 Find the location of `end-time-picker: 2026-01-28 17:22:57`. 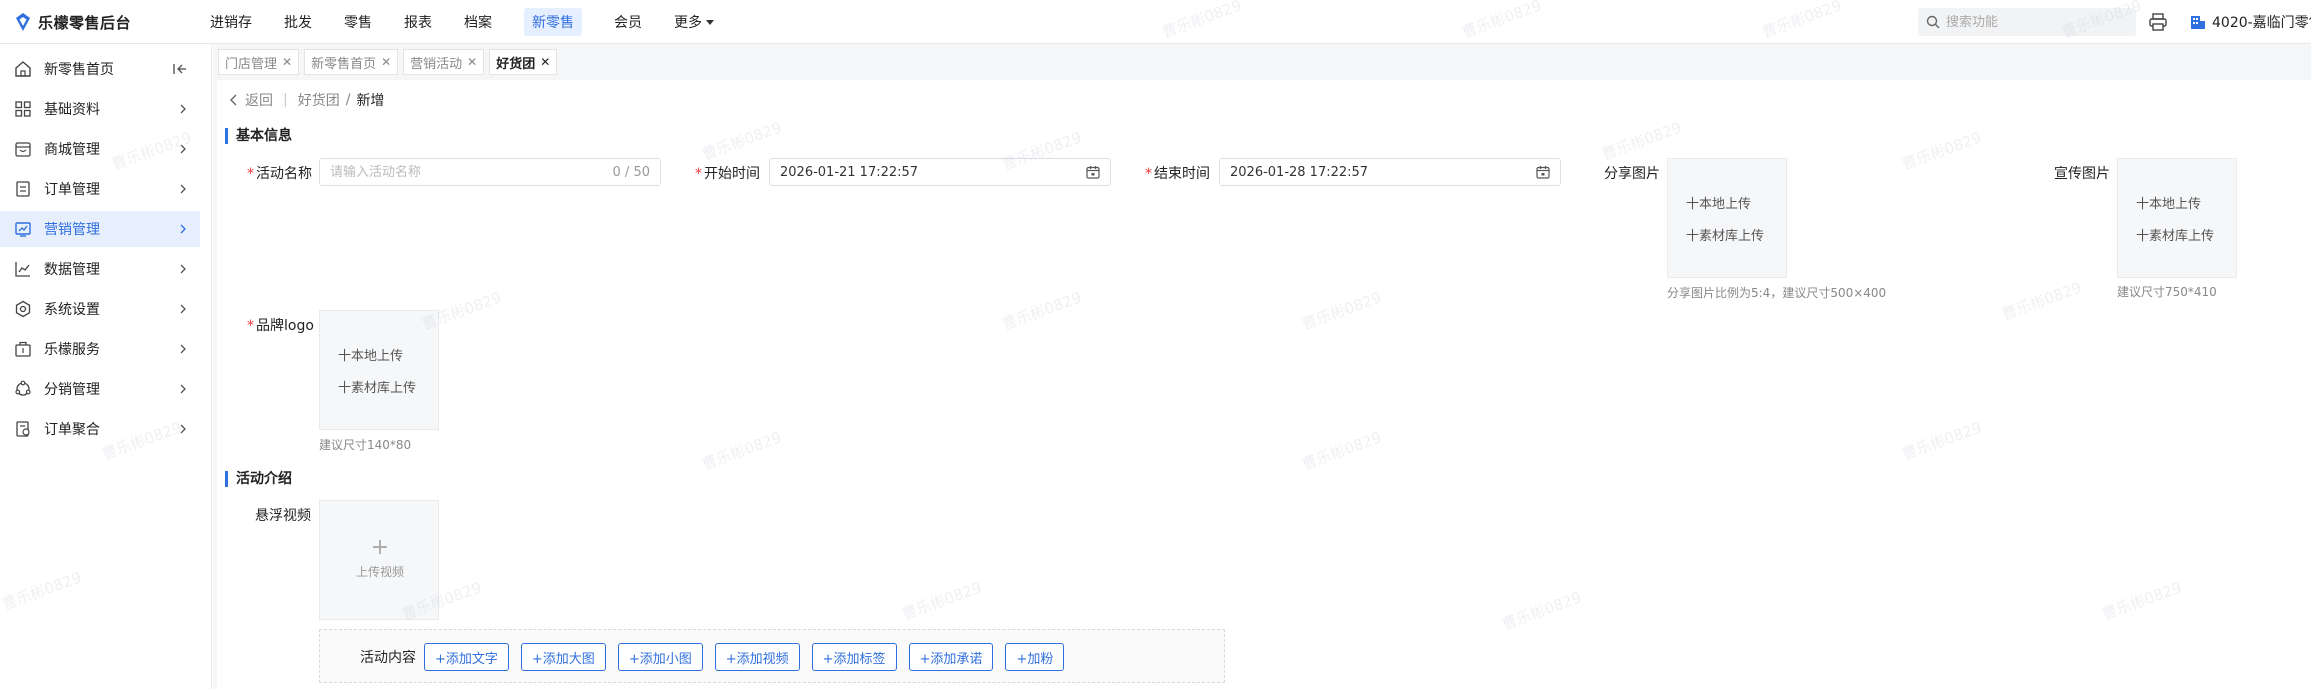

end-time-picker: 2026-01-28 17:22:57 is located at coordinates (1390, 172).